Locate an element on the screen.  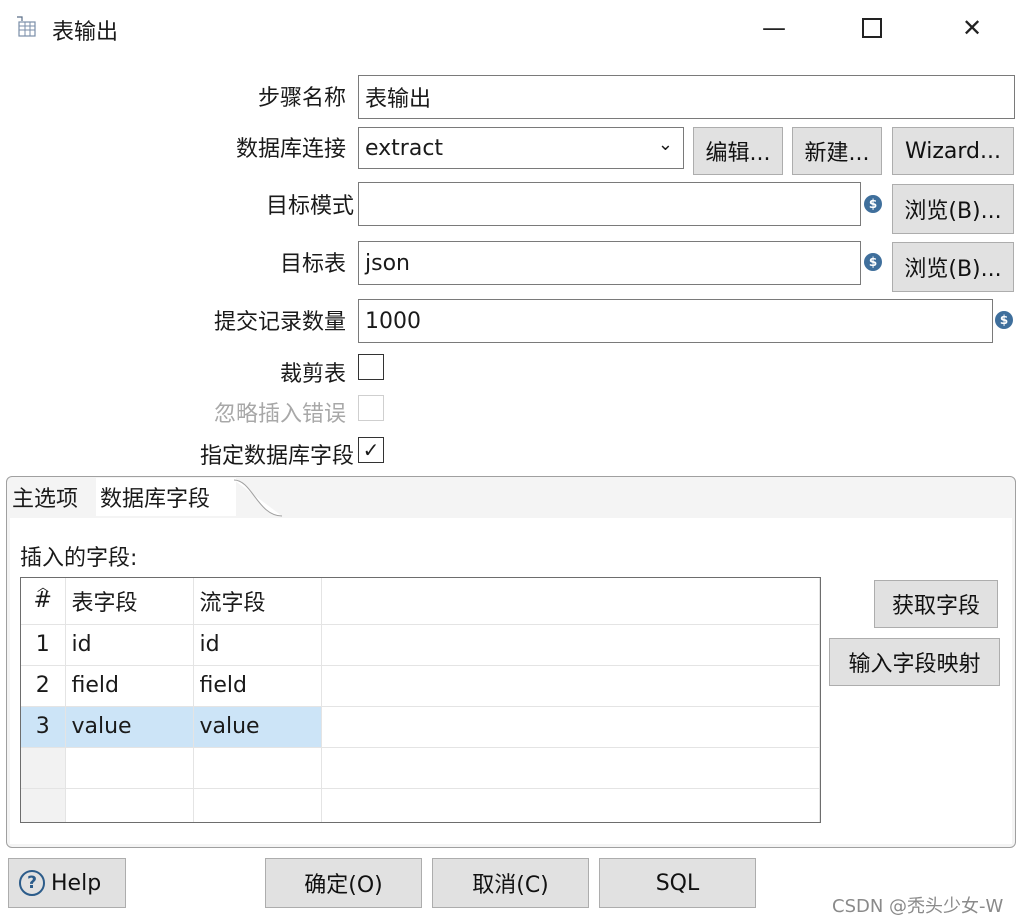
table-row: 1 id id is located at coordinates (420, 645).